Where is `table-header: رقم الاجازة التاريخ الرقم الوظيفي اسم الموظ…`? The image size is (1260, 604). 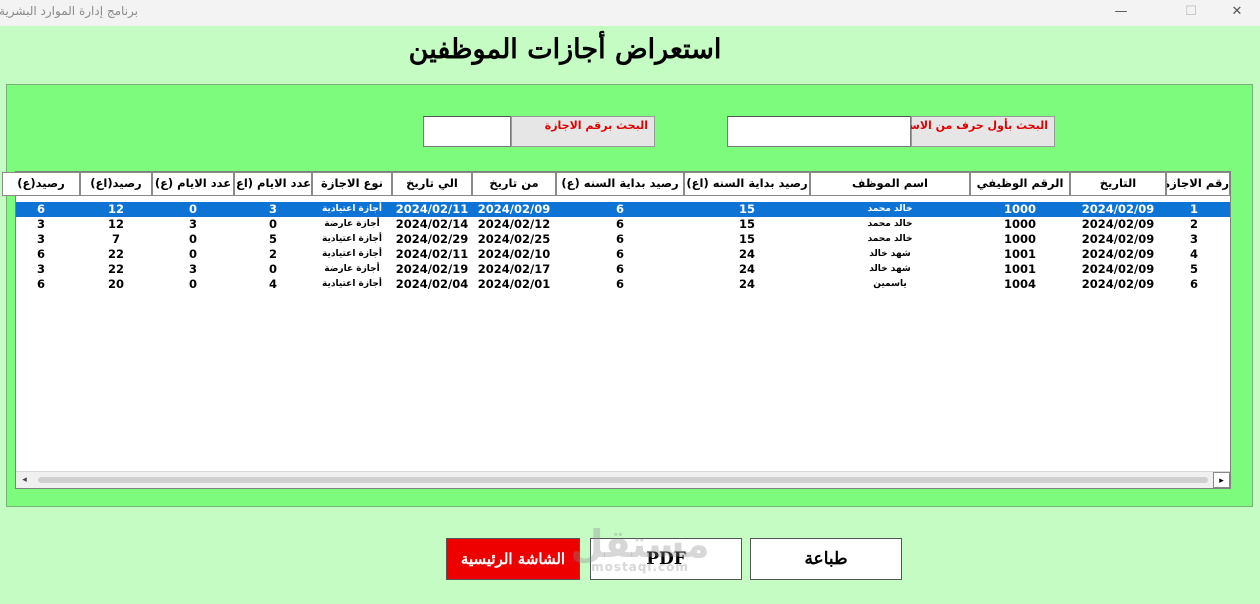 table-header: رقم الاجازة التاريخ الرقم الوظيفي اسم الموظ… is located at coordinates (616, 184).